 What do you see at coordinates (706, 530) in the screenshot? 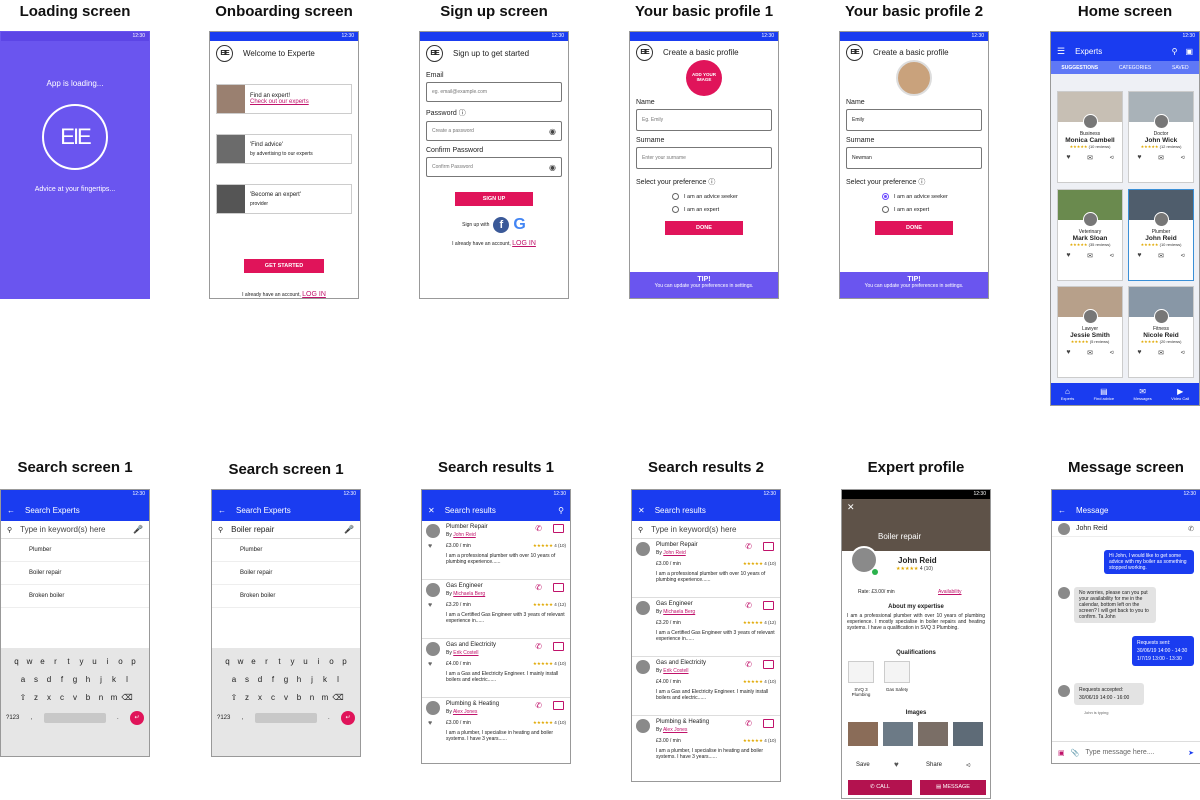
I see `search-input: ⚲ Type in keyword(s) here` at bounding box center [706, 530].